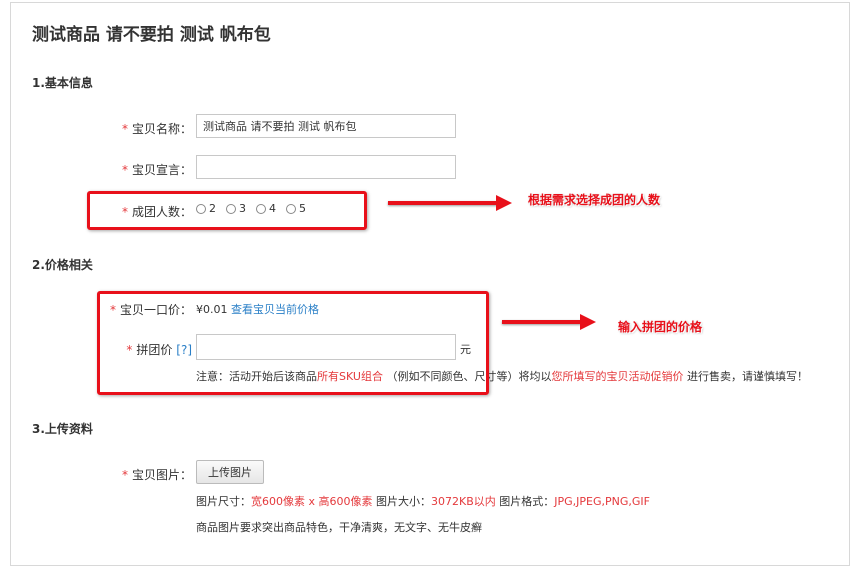  I want to click on annotation-note-group-size: 根据需求选择成团的人数, so click(594, 200).